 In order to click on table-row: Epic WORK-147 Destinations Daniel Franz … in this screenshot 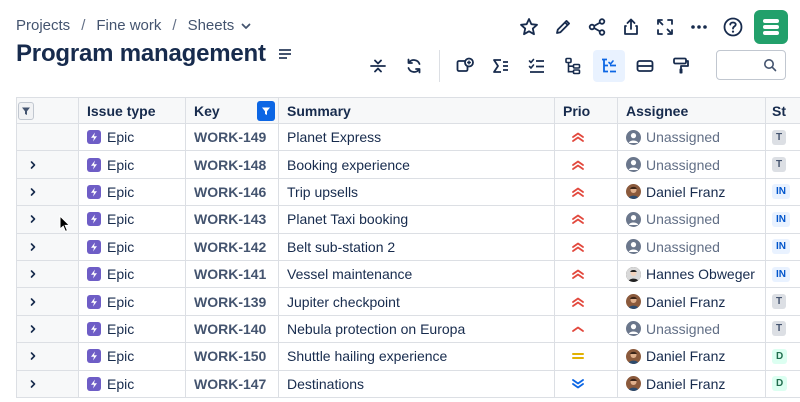, I will do `click(408, 384)`.